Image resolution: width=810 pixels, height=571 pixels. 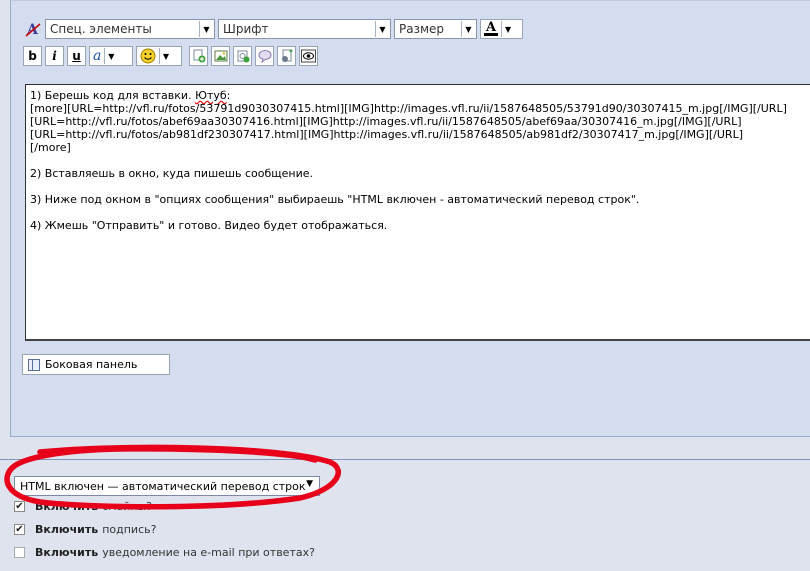 I want to click on editor-line-1-end: :, so click(x=228, y=95).